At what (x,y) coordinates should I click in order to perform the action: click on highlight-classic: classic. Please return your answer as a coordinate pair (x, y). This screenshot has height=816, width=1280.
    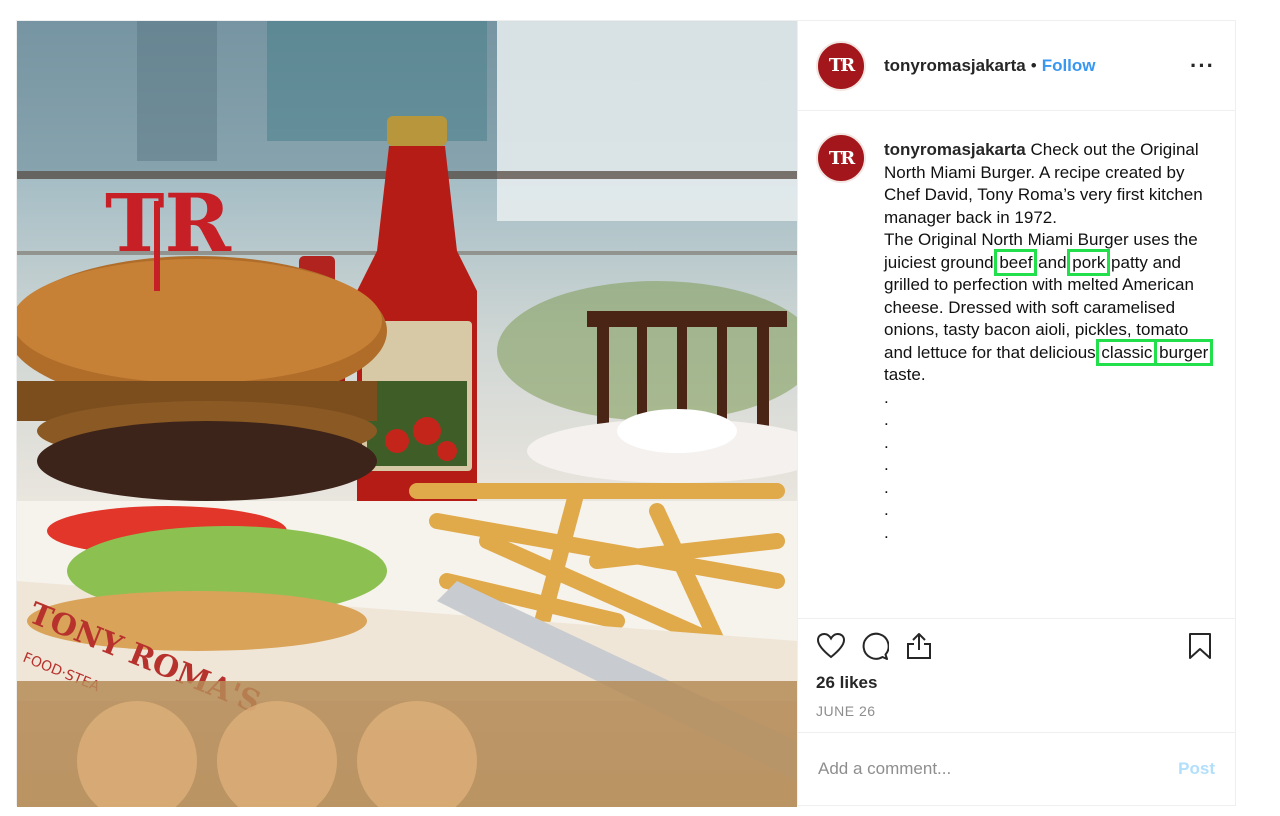
    Looking at the image, I should click on (1127, 352).